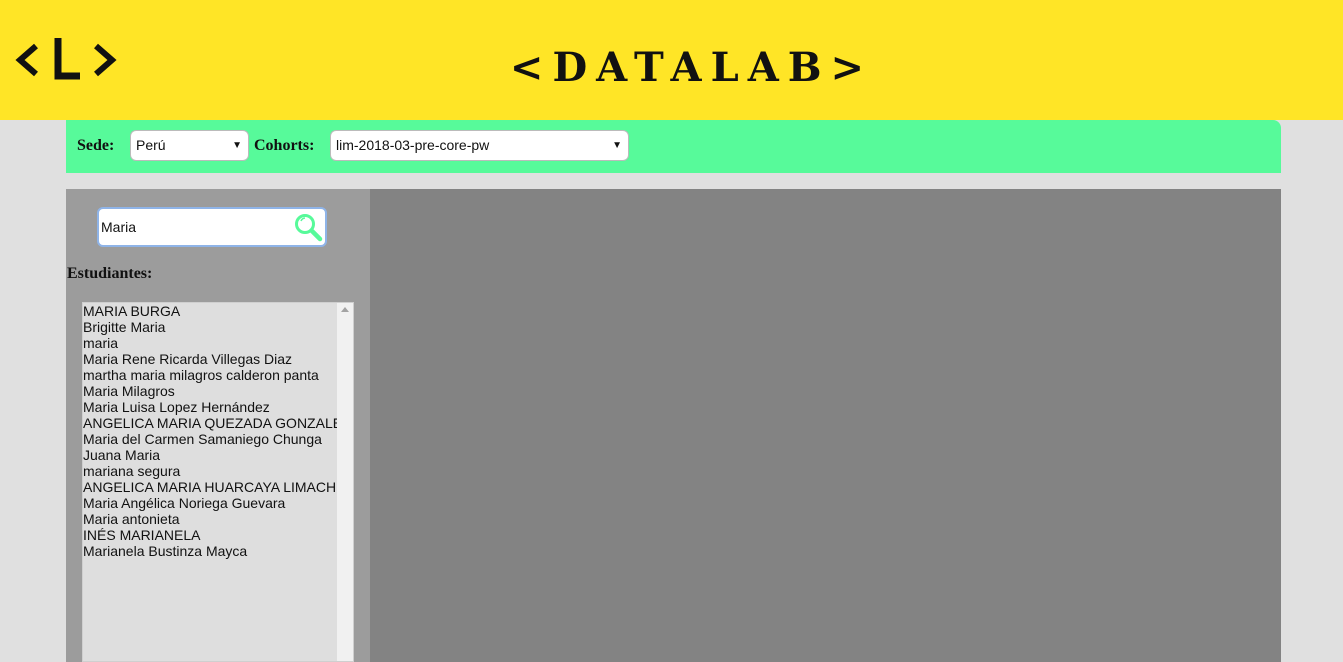 The height and width of the screenshot is (662, 1343). Describe the element at coordinates (691, 67) in the screenshot. I see `brand-title: <DATALAB>` at that location.